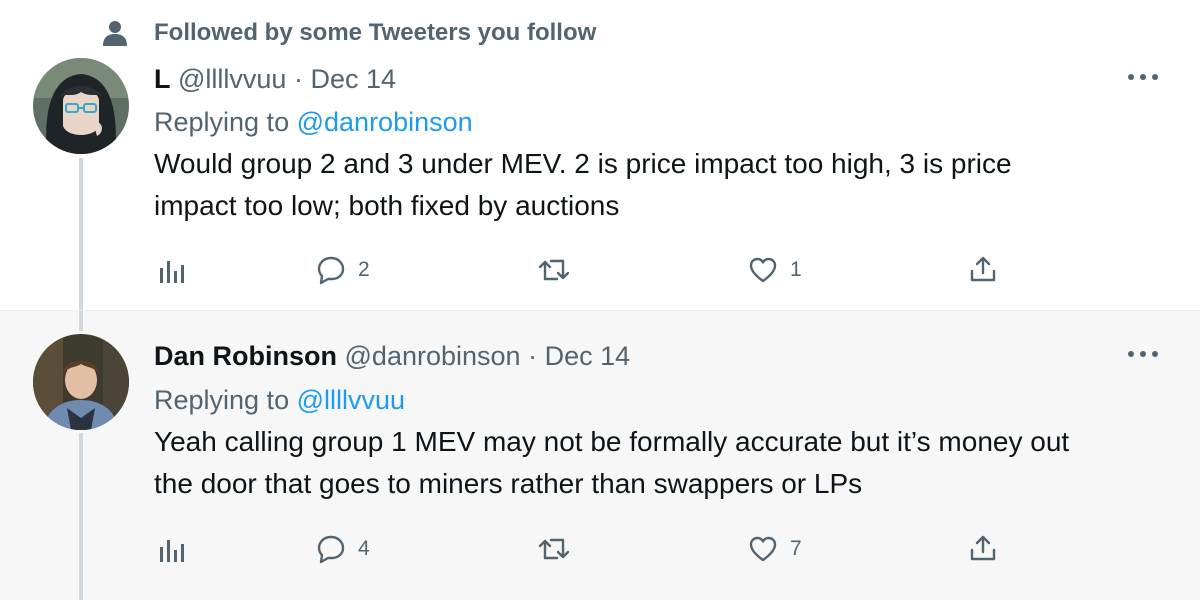  I want to click on replying-to: Replying to @llllvvuu, so click(279, 400).